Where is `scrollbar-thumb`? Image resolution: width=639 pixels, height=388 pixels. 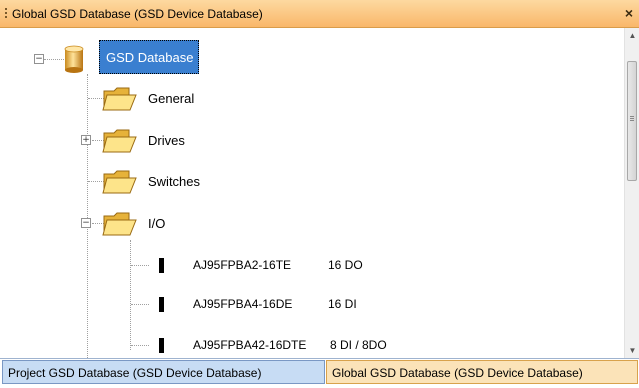 scrollbar-thumb is located at coordinates (632, 121).